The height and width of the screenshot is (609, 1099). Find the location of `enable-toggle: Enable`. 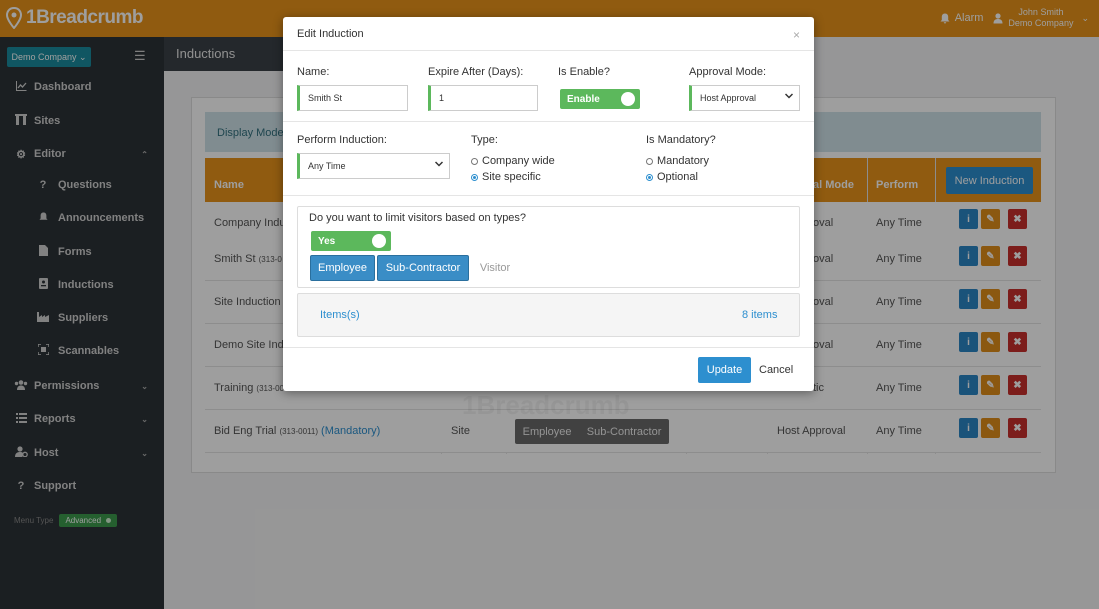

enable-toggle: Enable is located at coordinates (600, 99).